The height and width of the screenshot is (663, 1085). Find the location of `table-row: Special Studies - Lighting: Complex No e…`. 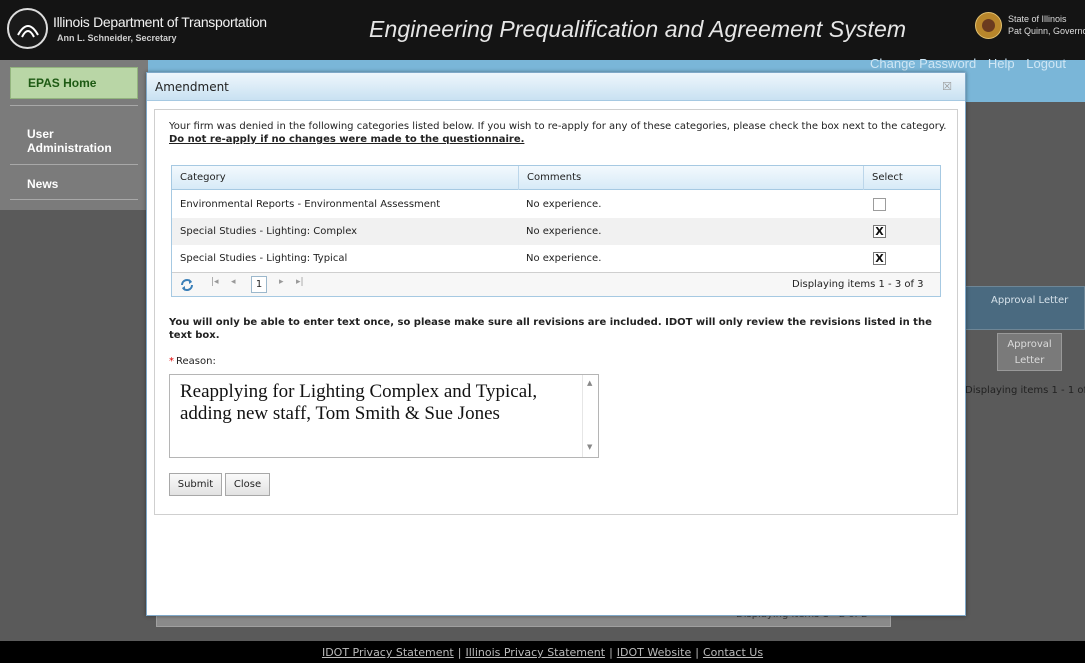

table-row: Special Studies - Lighting: Complex No e… is located at coordinates (556, 231).